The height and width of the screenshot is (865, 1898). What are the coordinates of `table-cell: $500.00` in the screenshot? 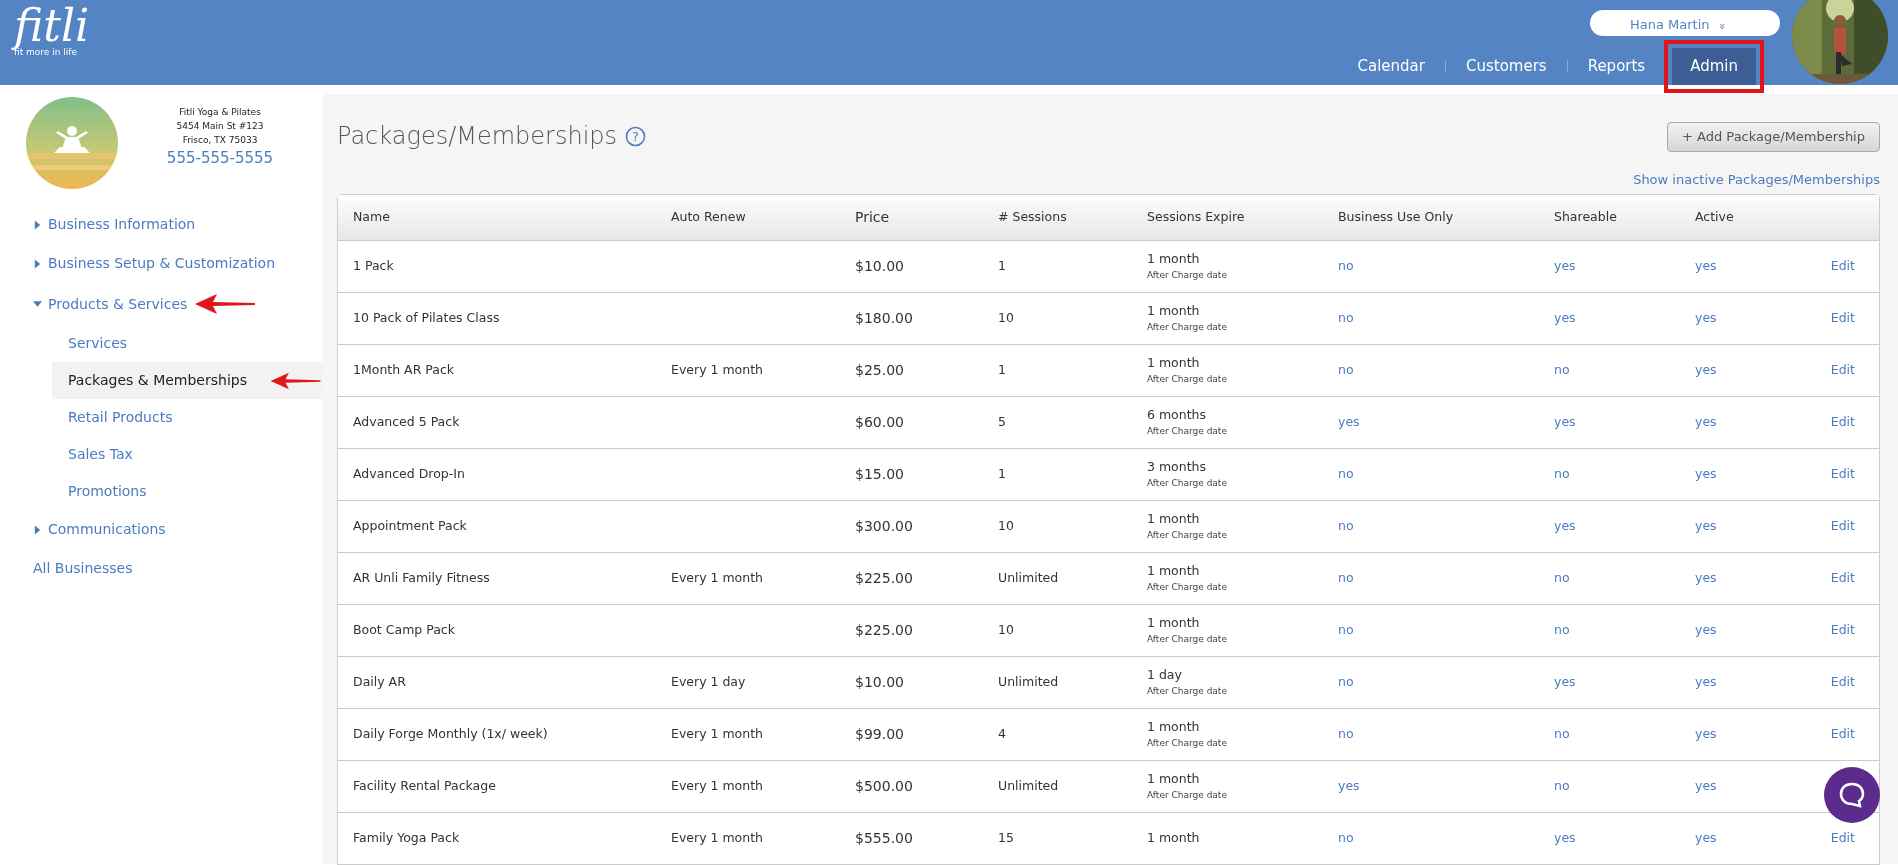 It's located at (884, 785).